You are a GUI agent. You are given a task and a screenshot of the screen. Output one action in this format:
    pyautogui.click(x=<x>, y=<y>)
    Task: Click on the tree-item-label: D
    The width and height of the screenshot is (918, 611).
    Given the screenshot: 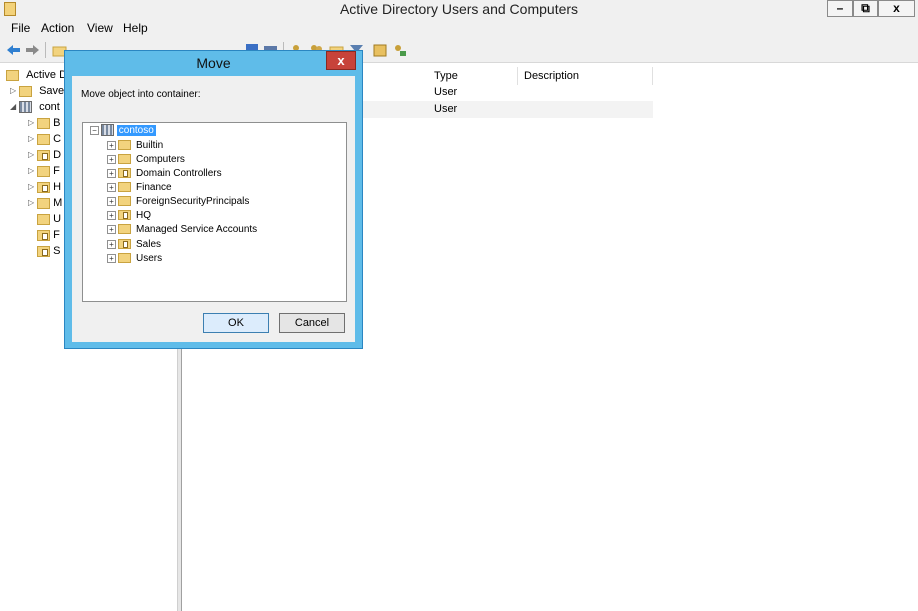 What is the action you would take?
    pyautogui.click(x=57, y=155)
    